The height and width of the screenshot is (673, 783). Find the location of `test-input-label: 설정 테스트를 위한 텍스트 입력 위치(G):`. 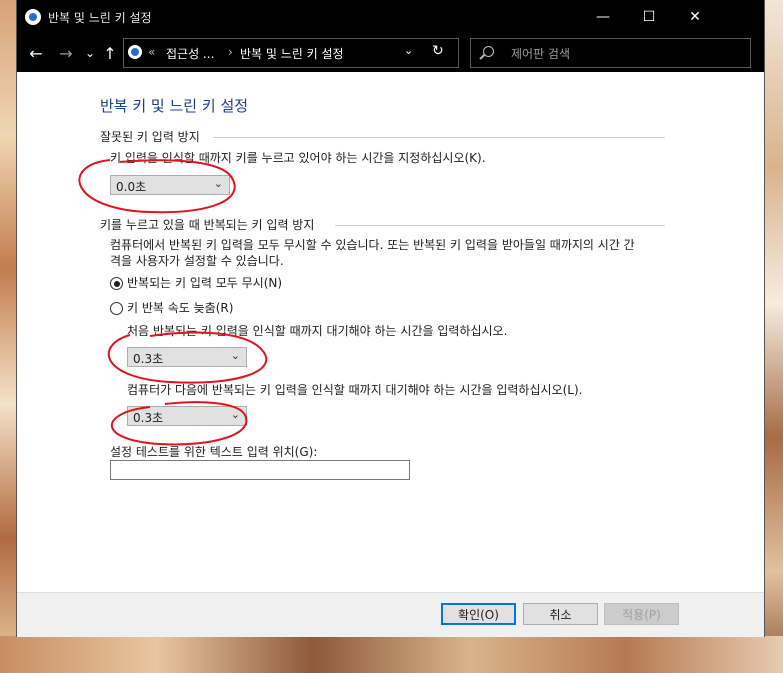

test-input-label: 설정 테스트를 위한 텍스트 입력 위치(G): is located at coordinates (214, 452).